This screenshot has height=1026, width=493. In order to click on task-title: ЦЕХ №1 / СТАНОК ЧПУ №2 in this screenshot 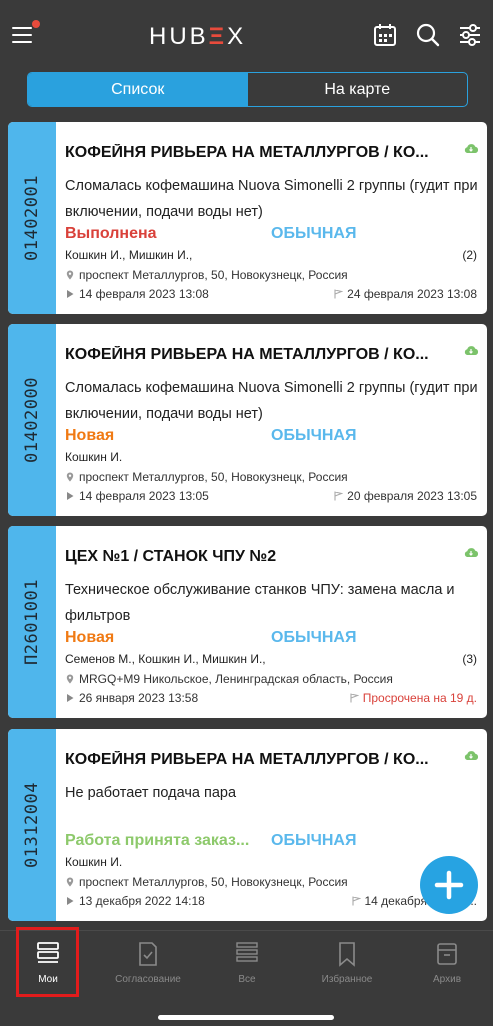, I will do `click(171, 556)`.